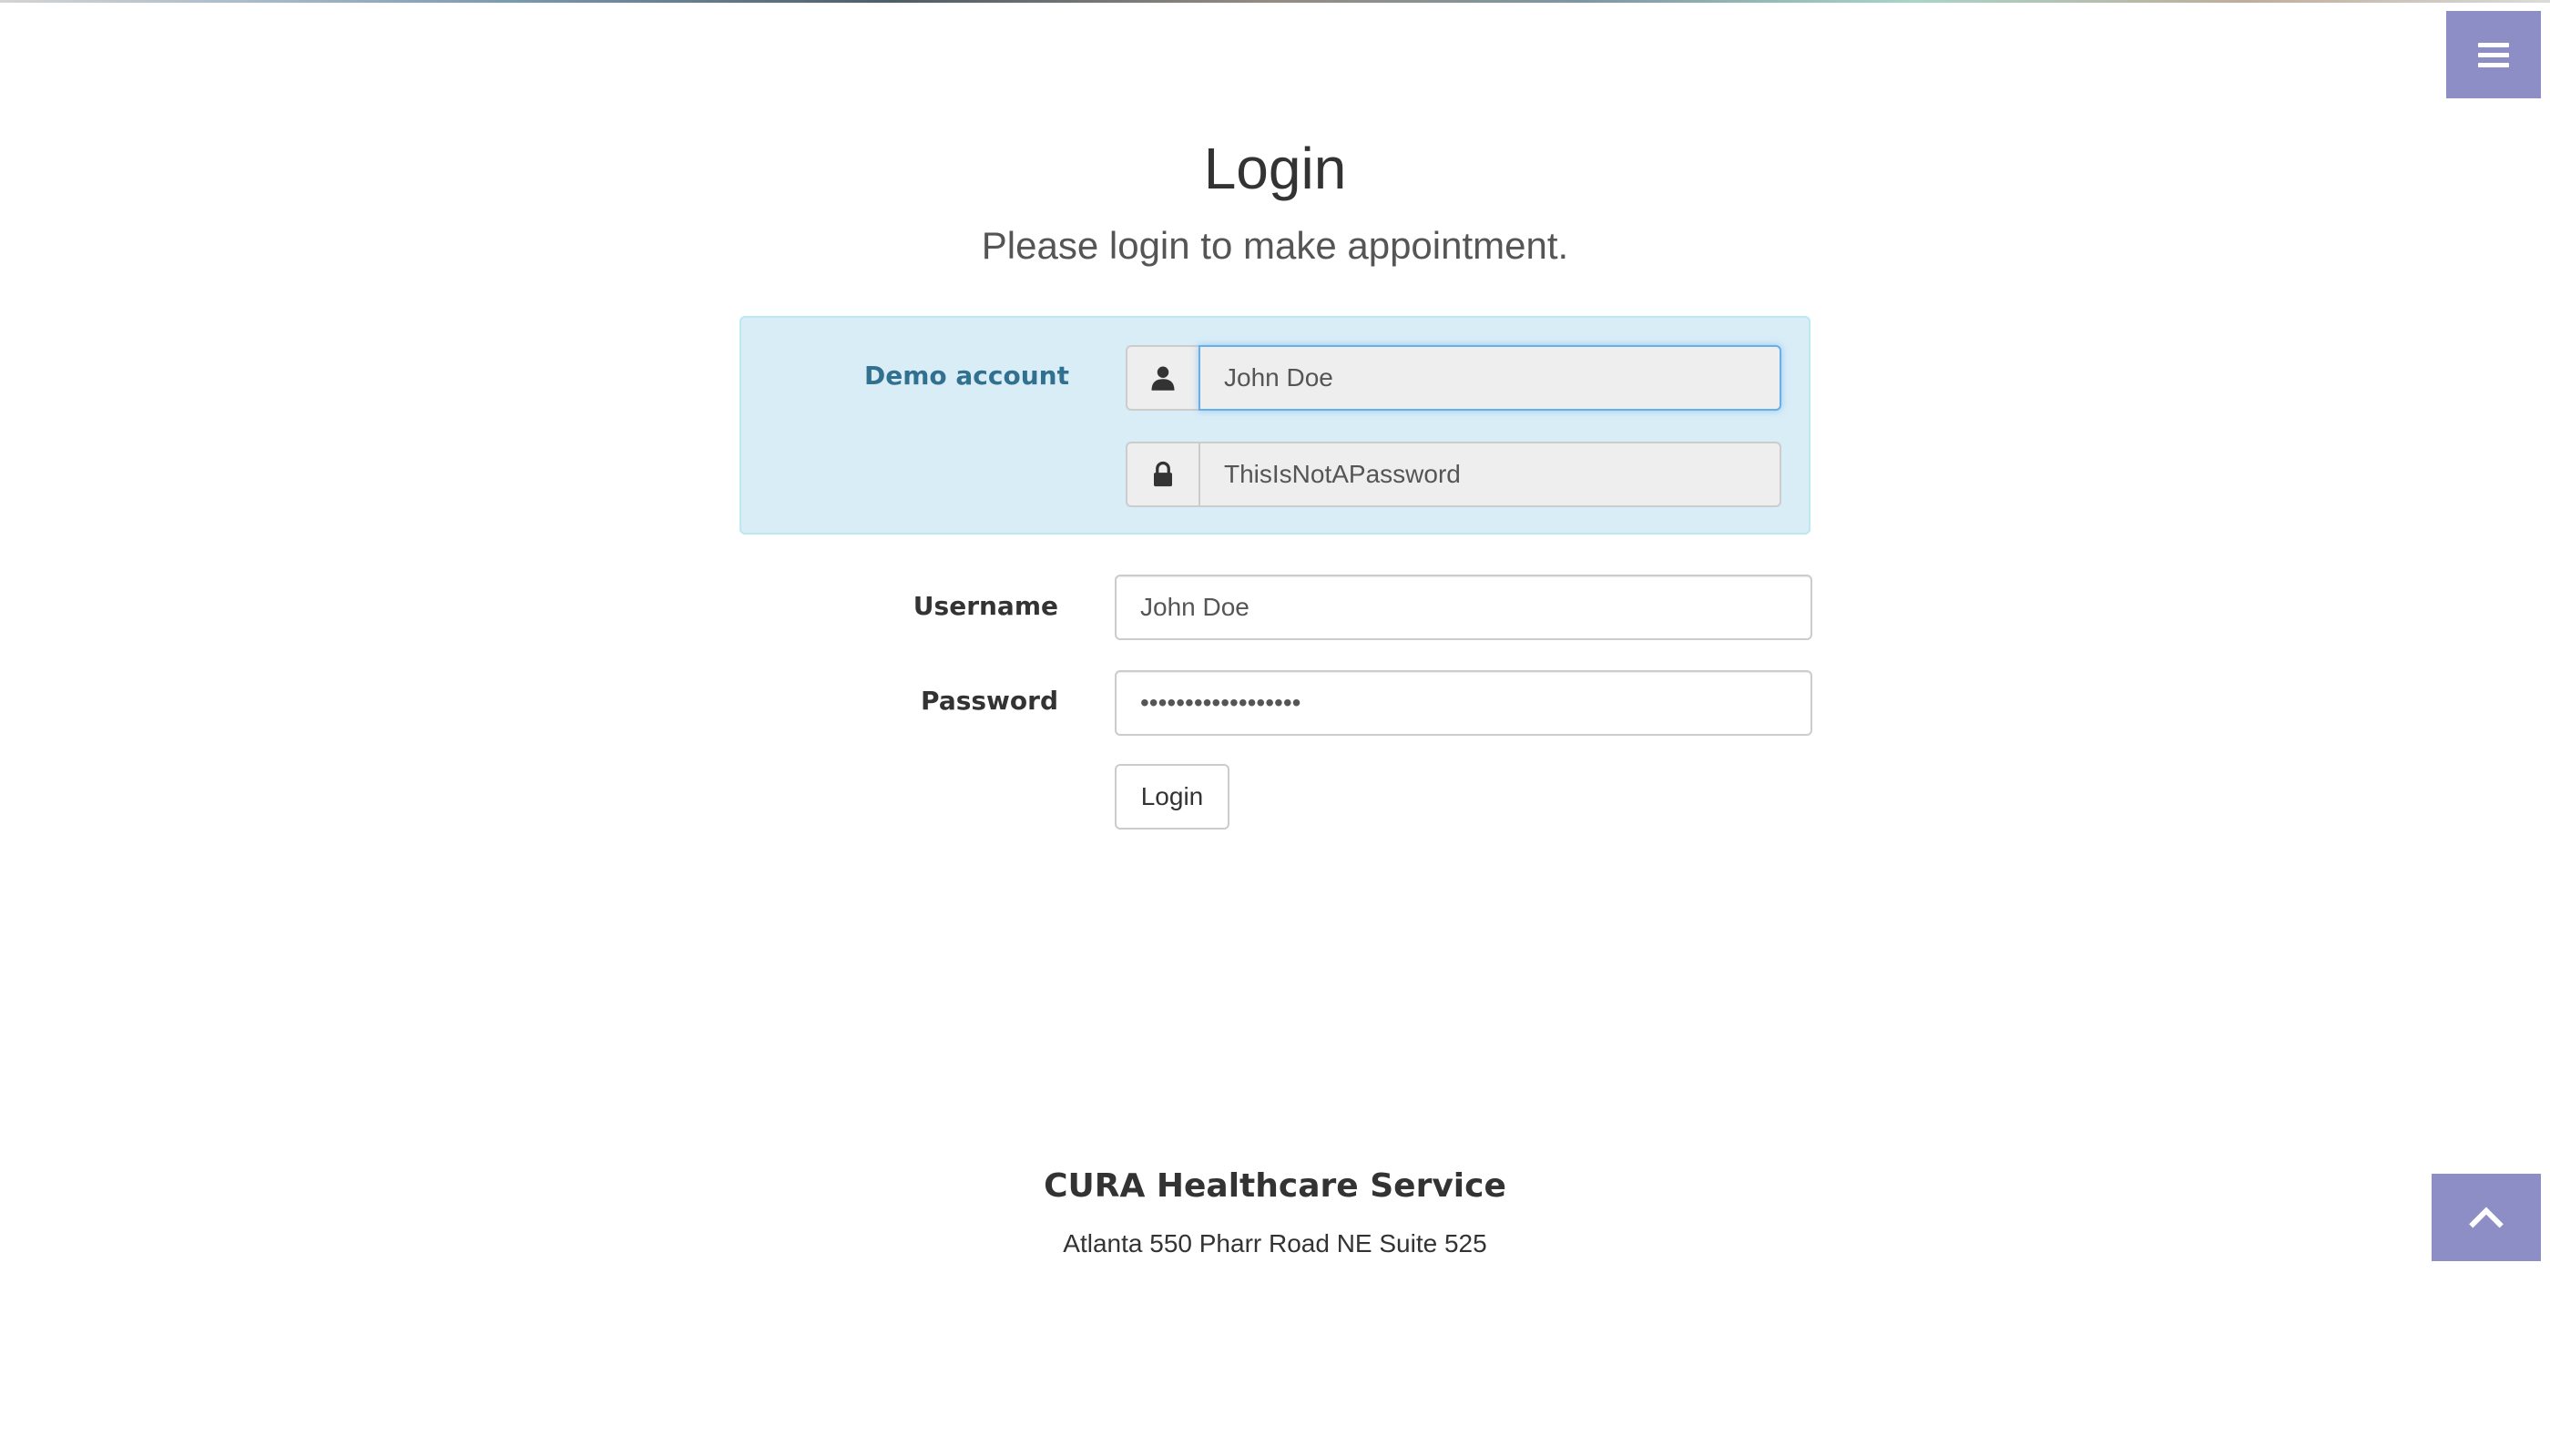 This screenshot has width=2550, height=1456. Describe the element at coordinates (1275, 169) in the screenshot. I see `page-title: Login` at that location.